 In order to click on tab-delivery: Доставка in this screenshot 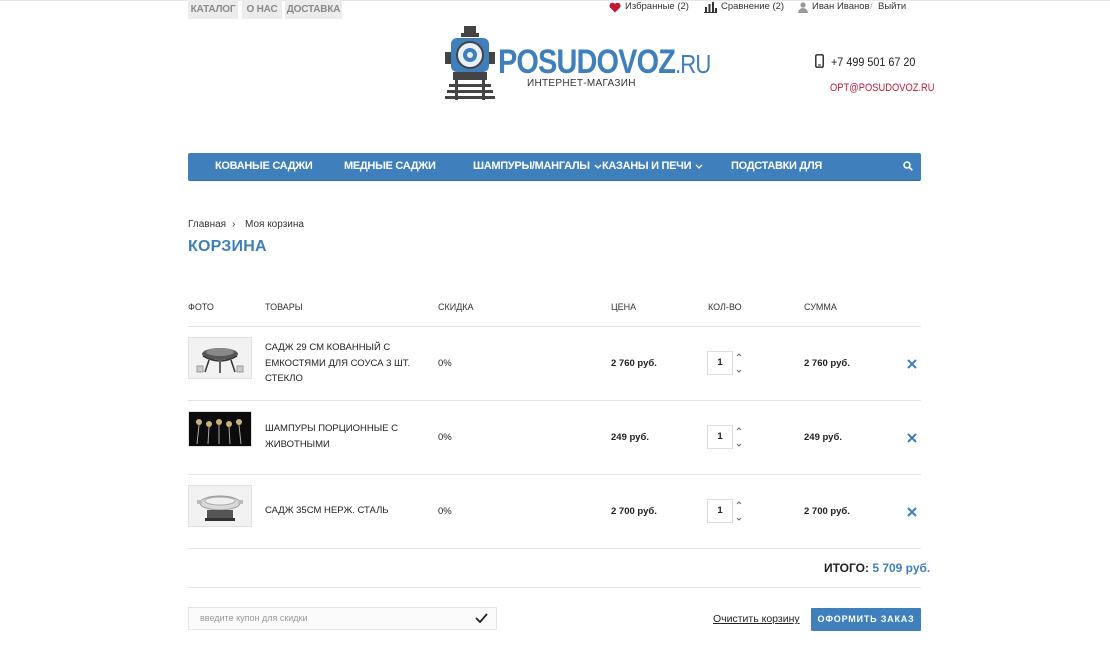, I will do `click(313, 9)`.